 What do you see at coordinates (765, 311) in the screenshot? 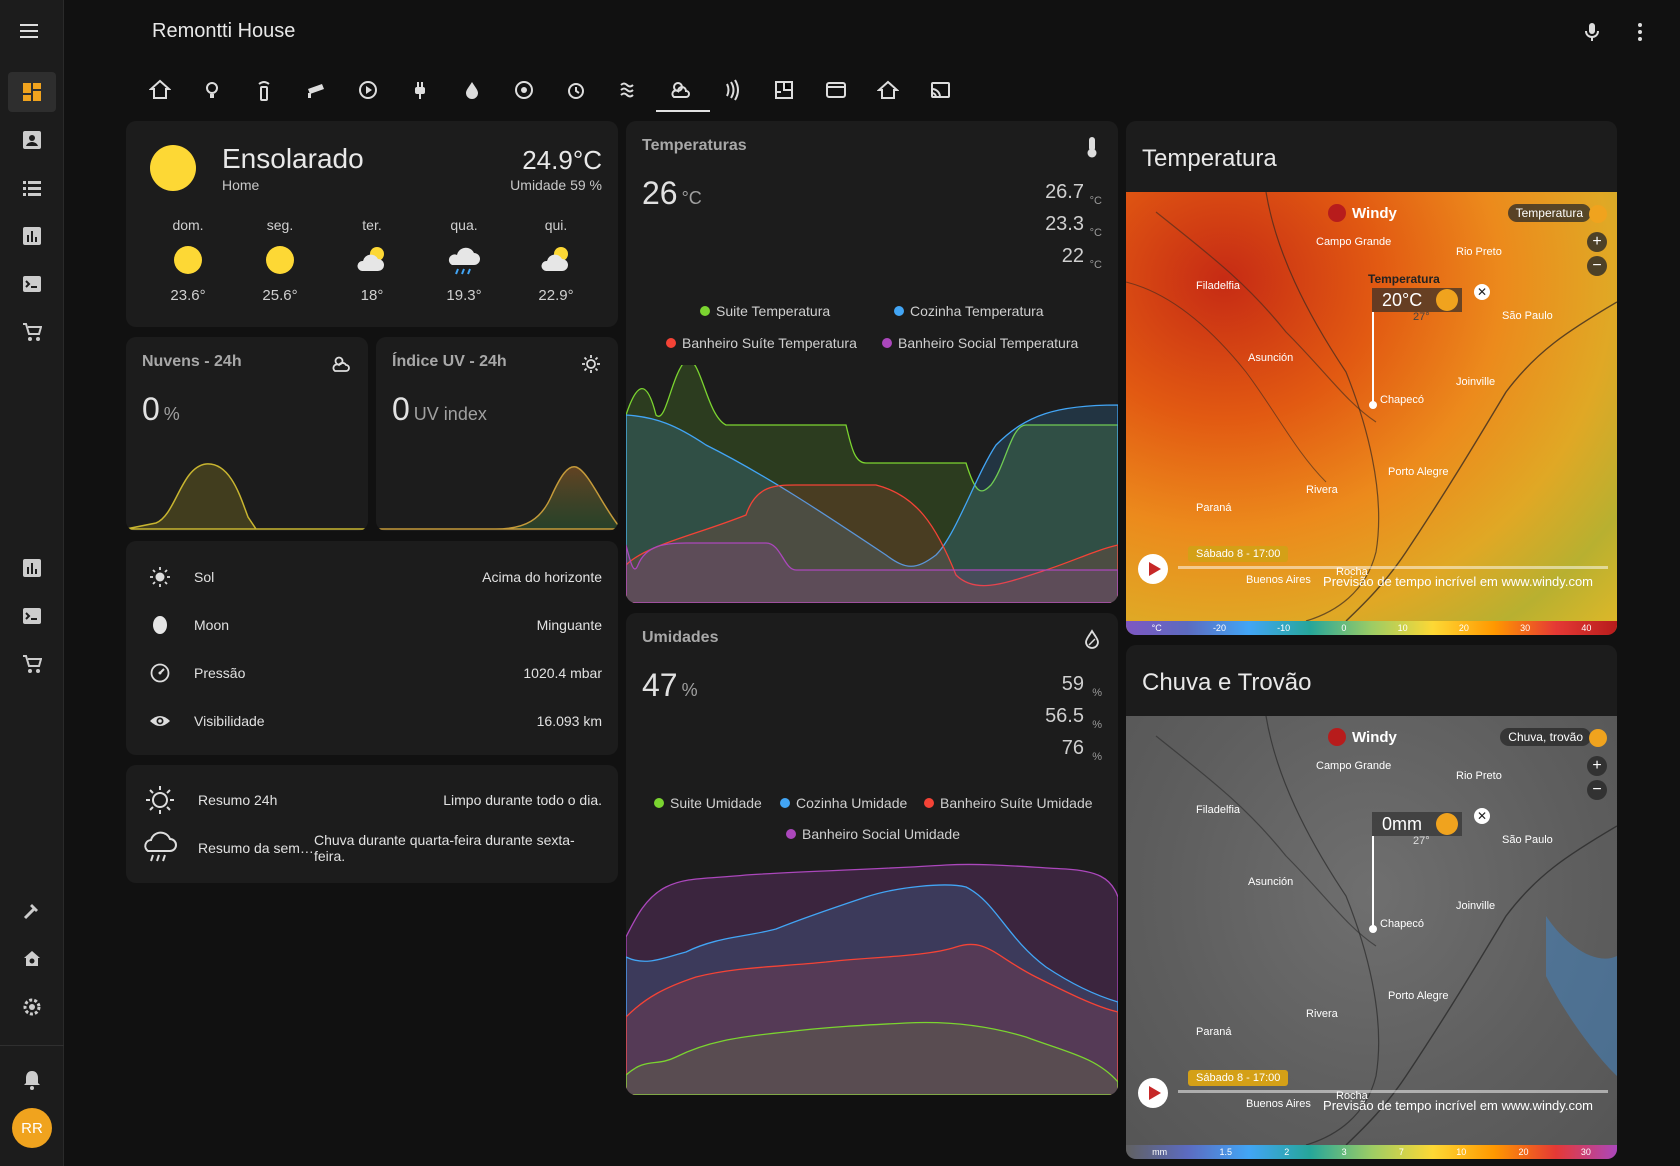
I see `legend-item: Suite Temperatura` at bounding box center [765, 311].